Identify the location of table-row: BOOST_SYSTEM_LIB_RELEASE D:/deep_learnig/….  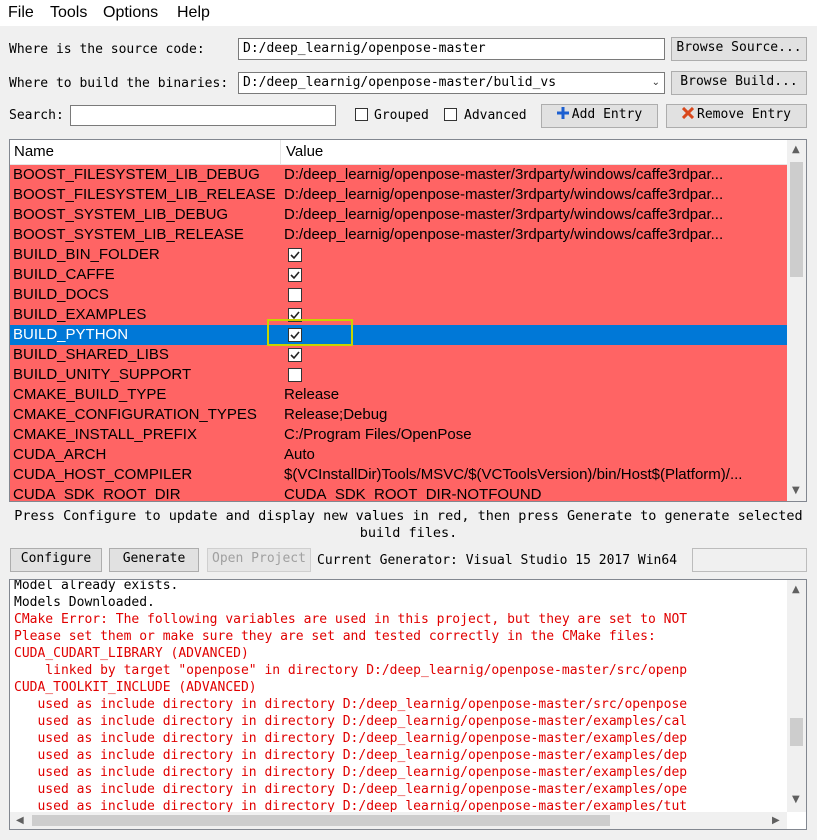
(398, 235).